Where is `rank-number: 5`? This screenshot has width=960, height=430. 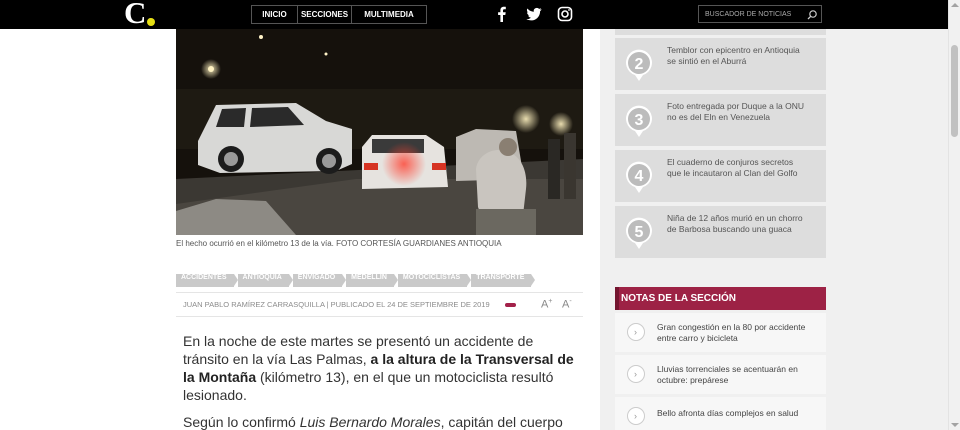
rank-number: 5 is located at coordinates (639, 232).